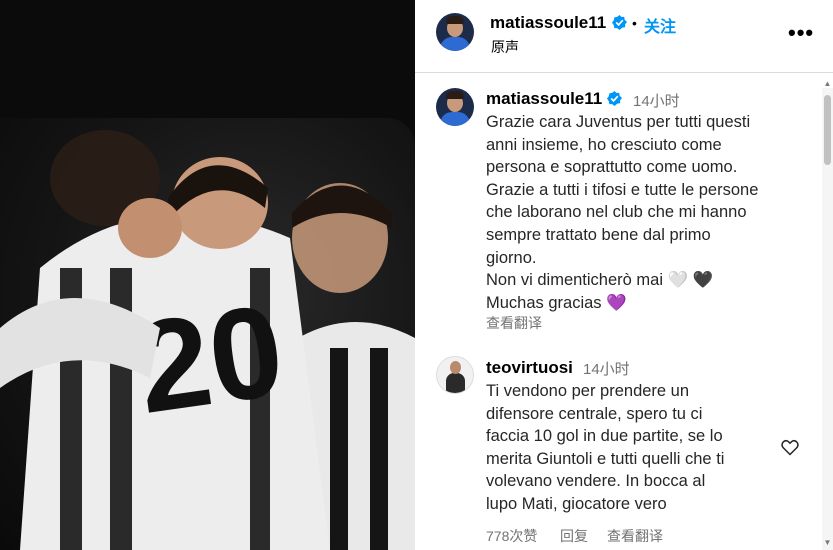 Image resolution: width=833 pixels, height=550 pixels. I want to click on comment-timestamp: 14小时, so click(606, 368).